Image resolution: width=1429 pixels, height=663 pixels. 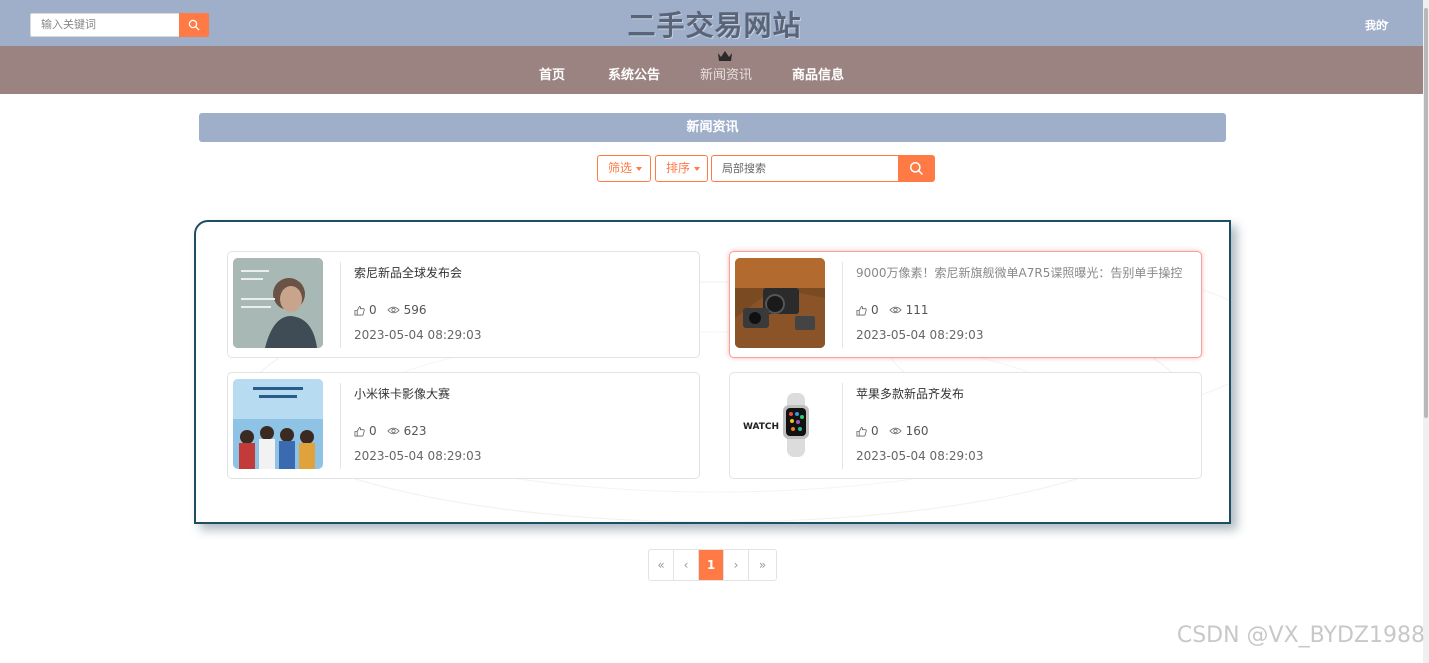 What do you see at coordinates (1426, 213) in the screenshot?
I see `scrollbar-thumb` at bounding box center [1426, 213].